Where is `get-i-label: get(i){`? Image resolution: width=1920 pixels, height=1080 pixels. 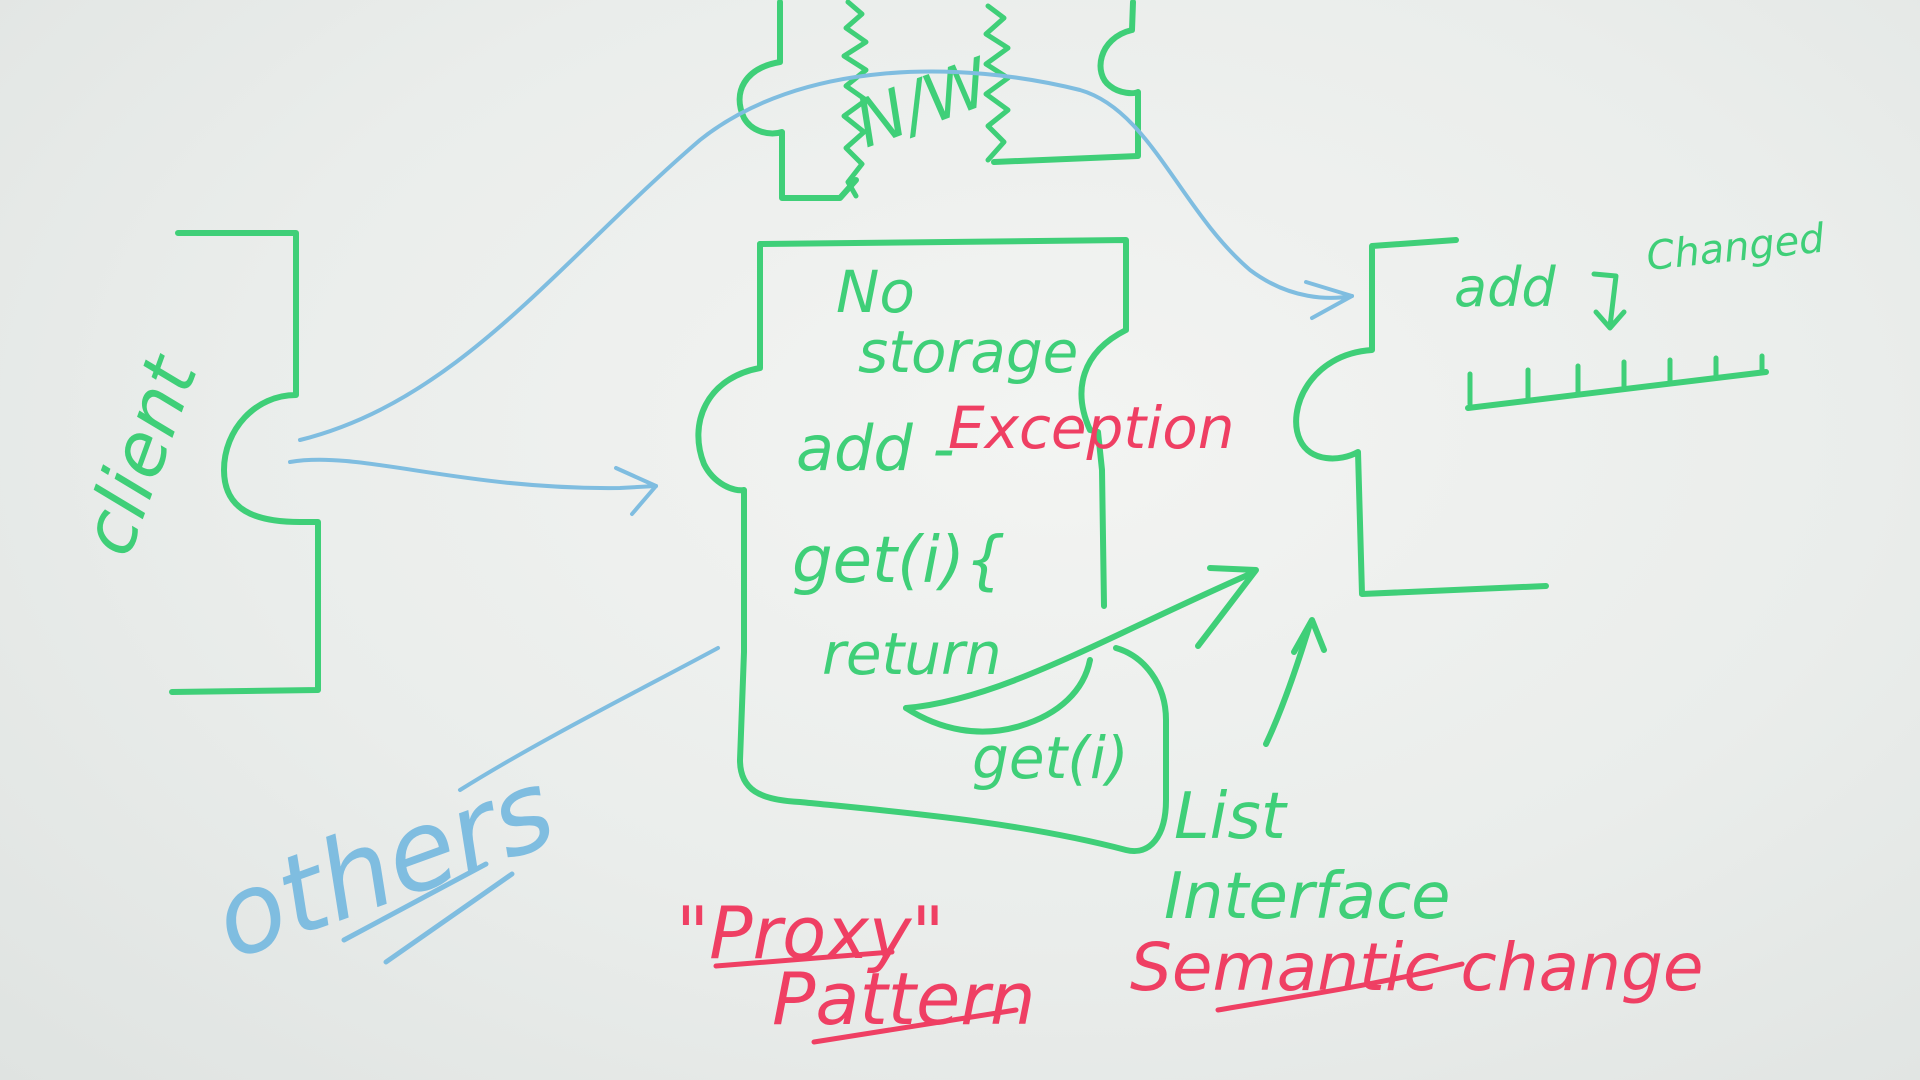
get-i-label: get(i){ is located at coordinates (899, 561).